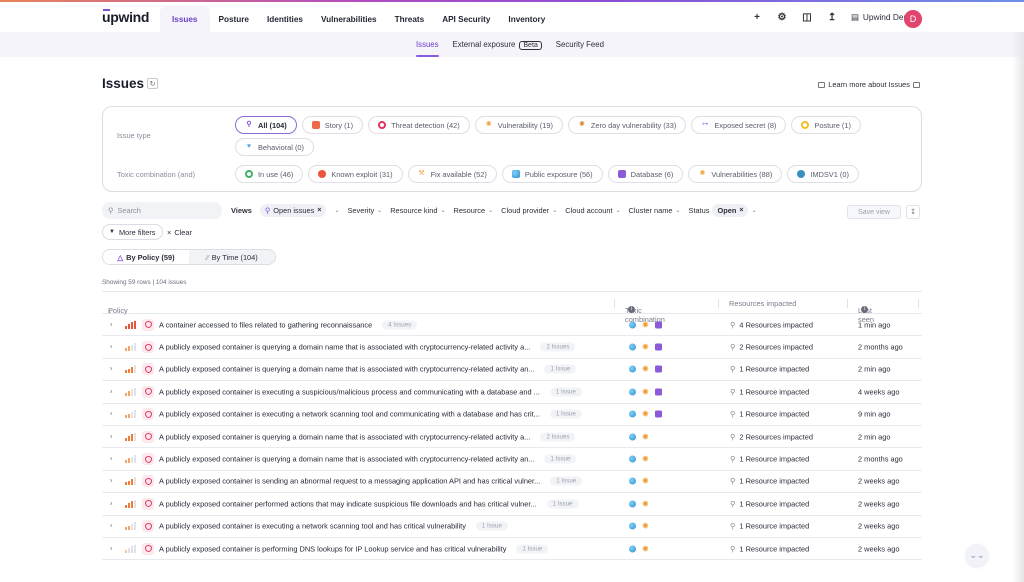 The width and height of the screenshot is (1024, 582). What do you see at coordinates (146, 257) in the screenshot?
I see `by-policy-tab: △ By Policy (59)` at bounding box center [146, 257].